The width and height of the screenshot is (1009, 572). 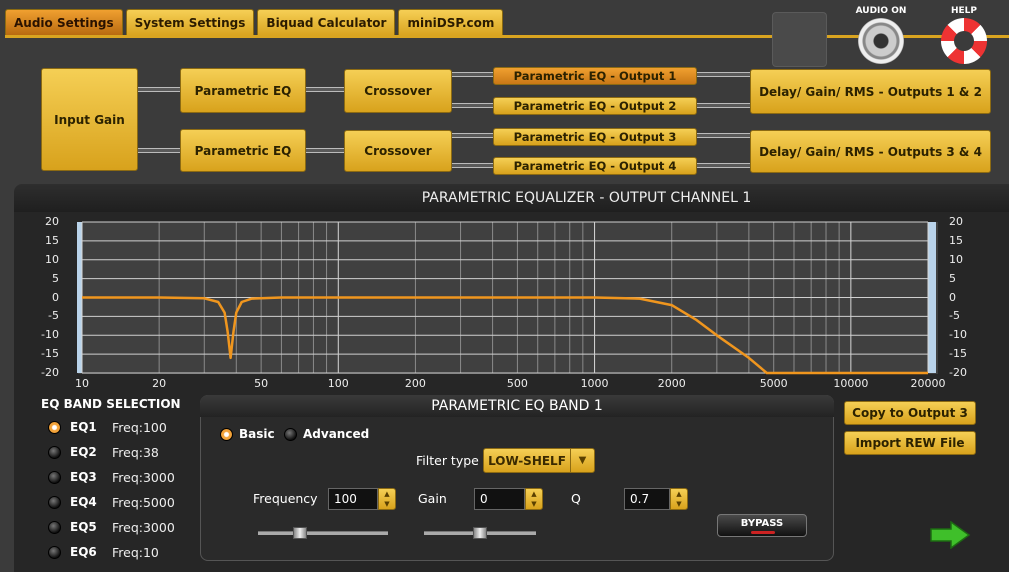 I want to click on band-row-eq3: EQ3 Freq:3000, so click(x=111, y=477).